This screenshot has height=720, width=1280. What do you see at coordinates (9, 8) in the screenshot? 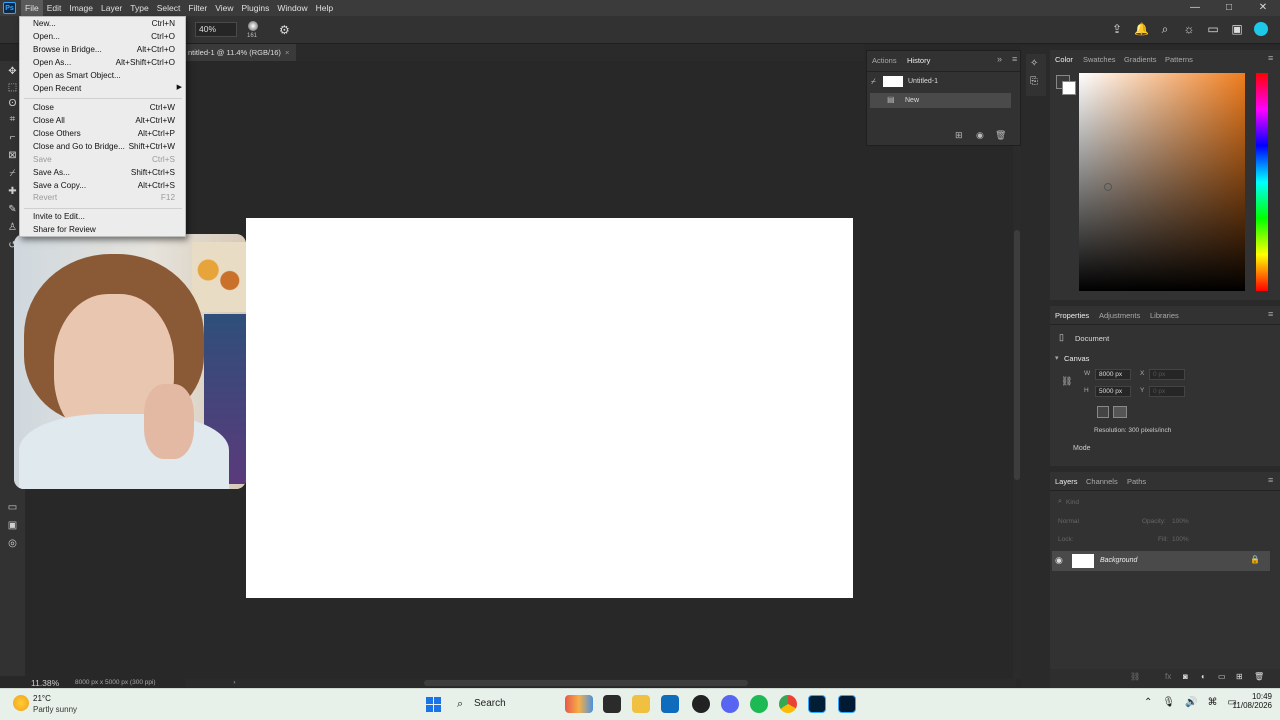
I see `photoshop-logo-icon: Ps` at bounding box center [9, 8].